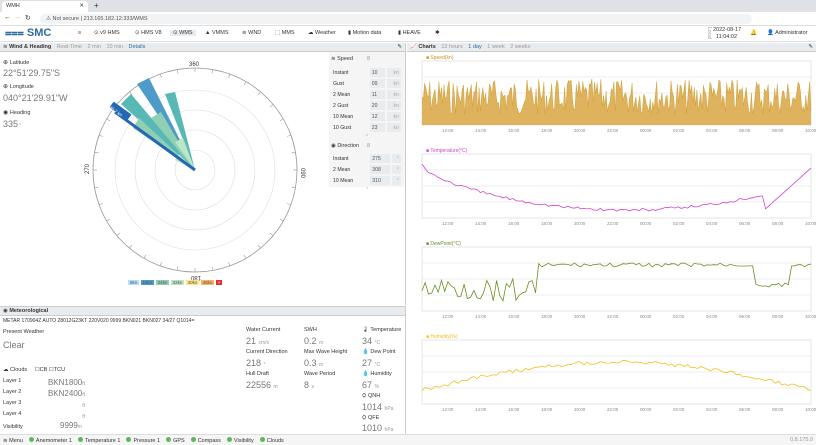 This screenshot has width=816, height=445. What do you see at coordinates (175, 282) in the screenshot?
I see `rose-legend: 8kn 16kn 24kn 32kn 40kn 48kn +` at bounding box center [175, 282].